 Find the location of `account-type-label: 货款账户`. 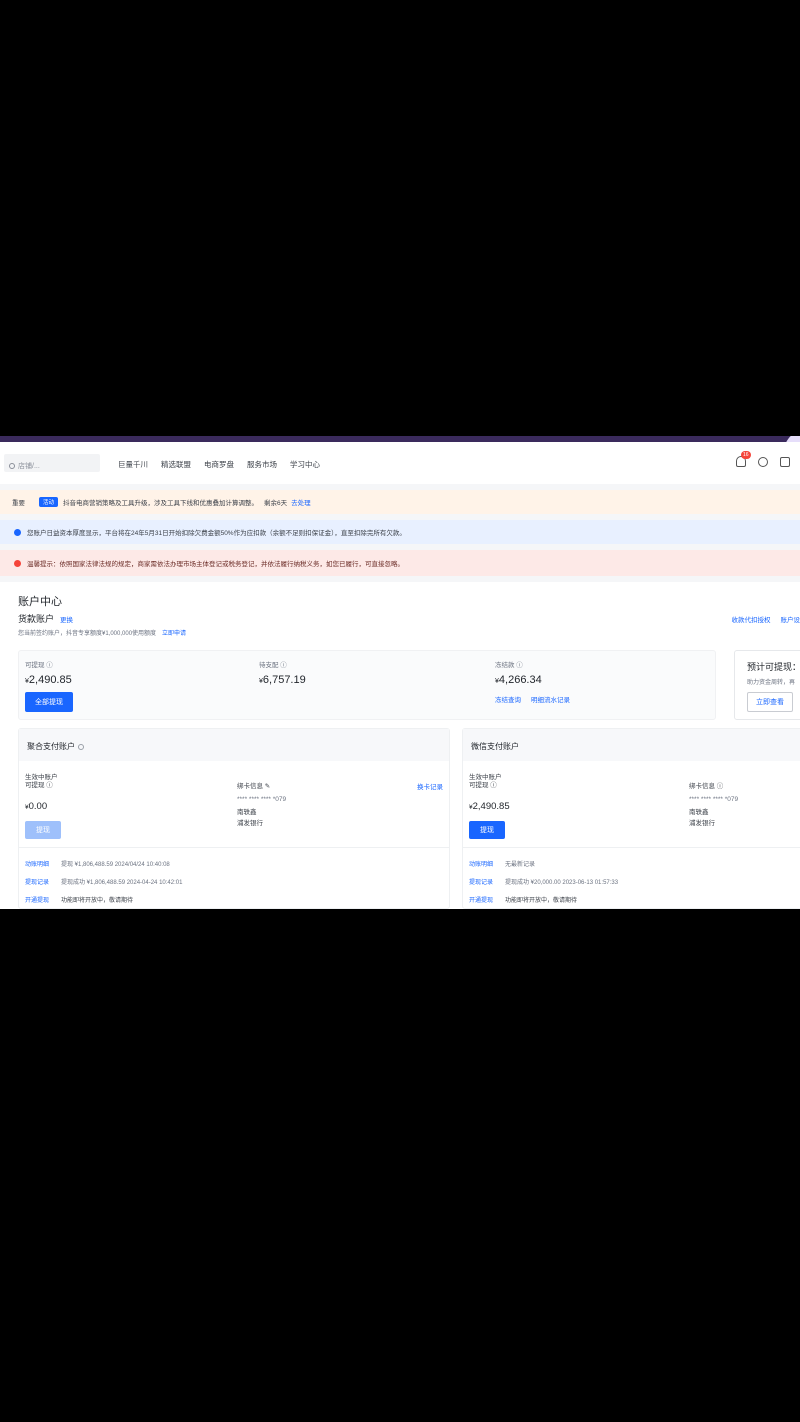

account-type-label: 货款账户 is located at coordinates (36, 619).